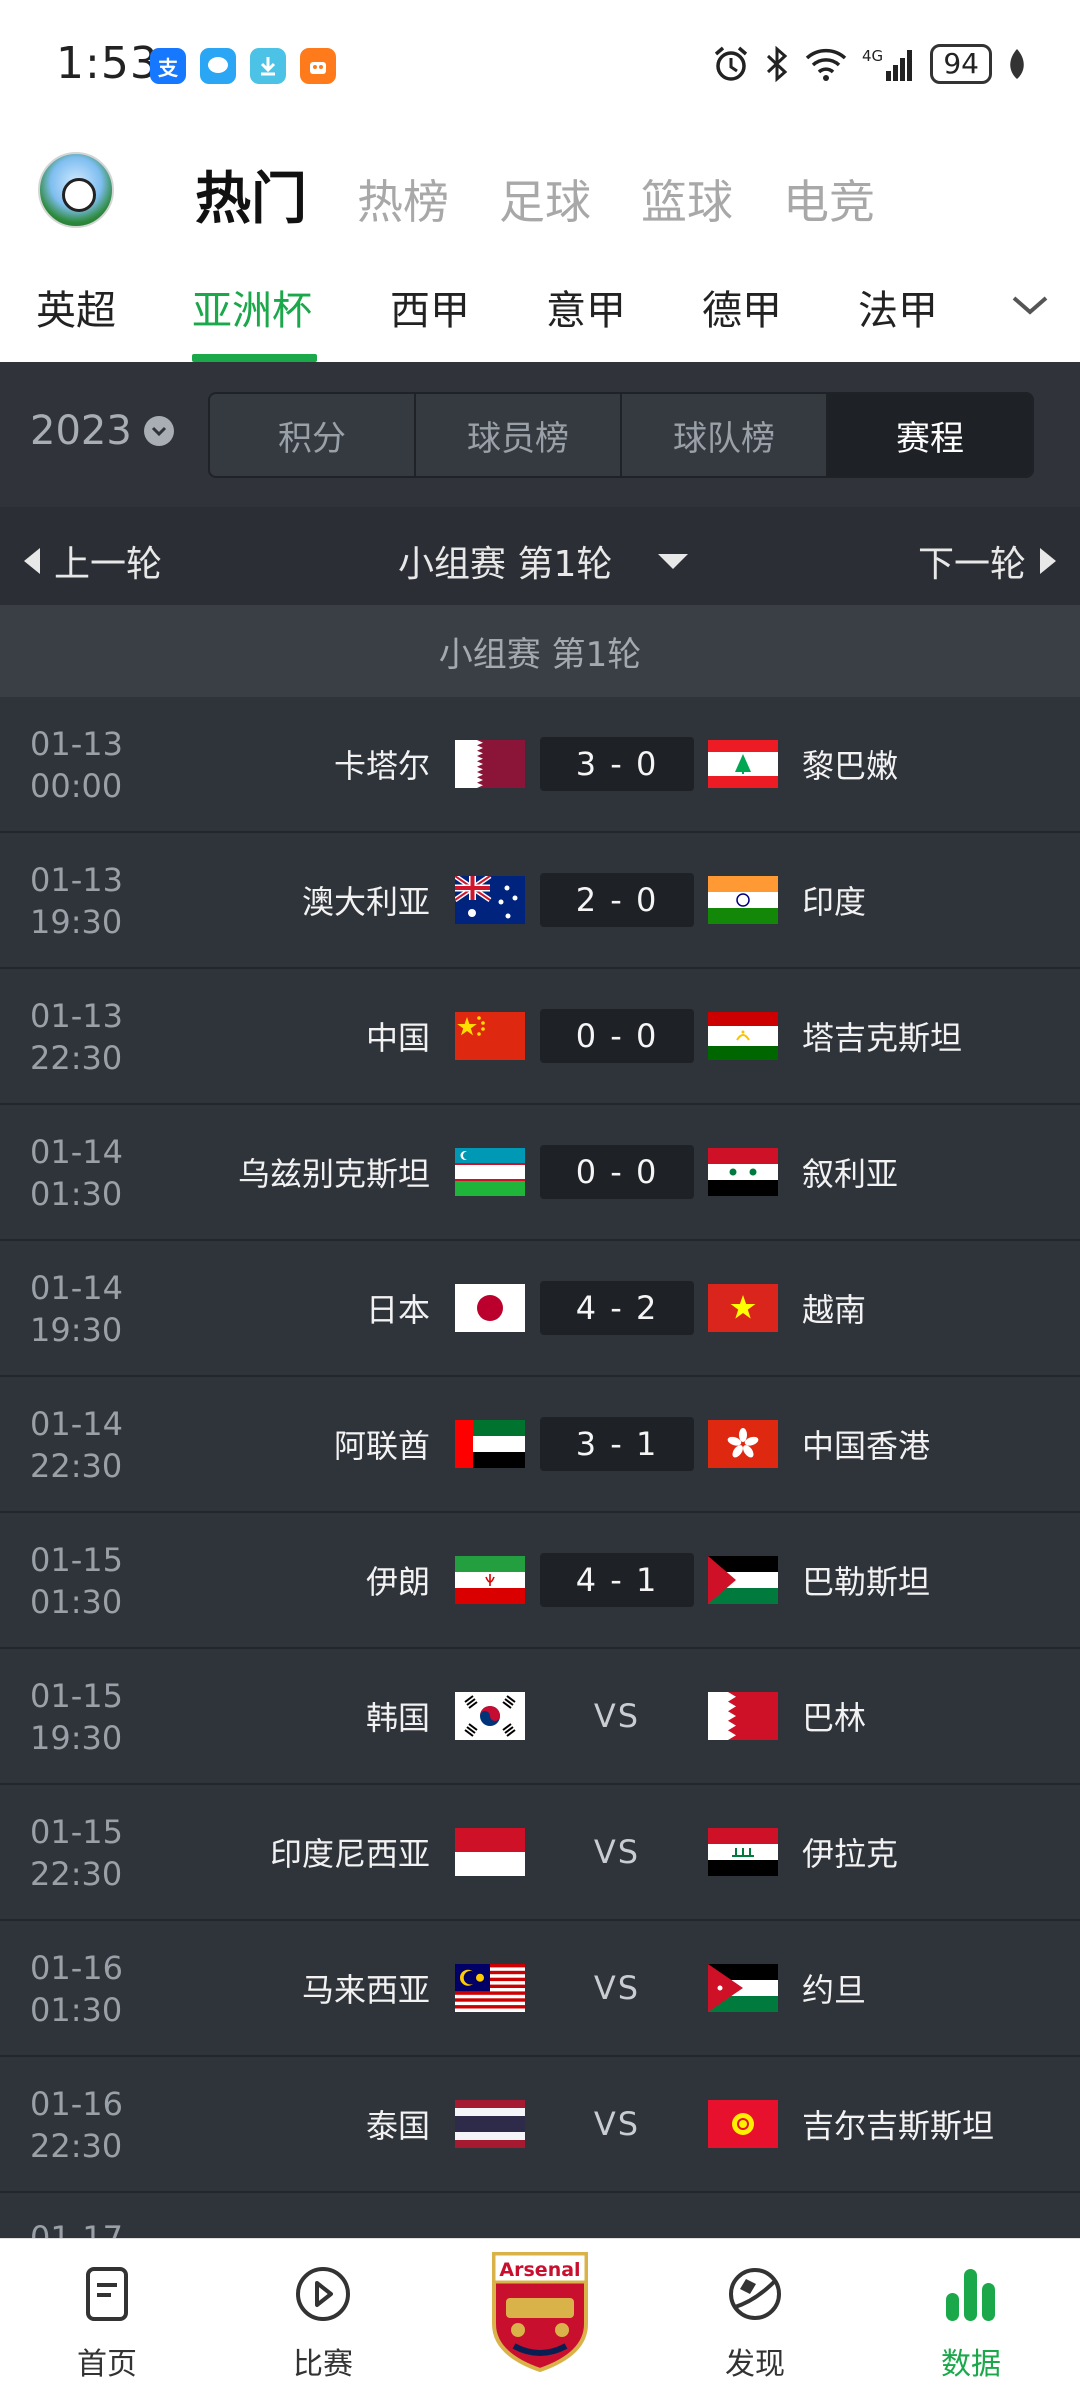 The height and width of the screenshot is (2388, 1080). What do you see at coordinates (834, 1990) in the screenshot?
I see `away-team: 约旦` at bounding box center [834, 1990].